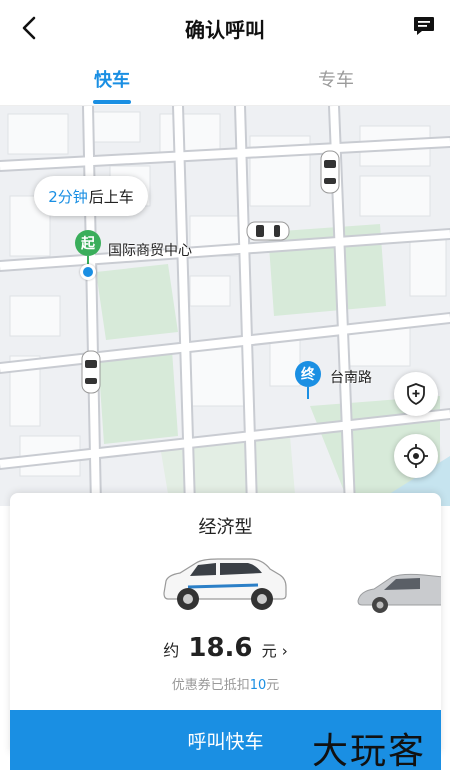 Image resolution: width=450 pixels, height=777 pixels. What do you see at coordinates (150, 251) in the screenshot?
I see `start-place-name: 国际商贸中心` at bounding box center [150, 251].